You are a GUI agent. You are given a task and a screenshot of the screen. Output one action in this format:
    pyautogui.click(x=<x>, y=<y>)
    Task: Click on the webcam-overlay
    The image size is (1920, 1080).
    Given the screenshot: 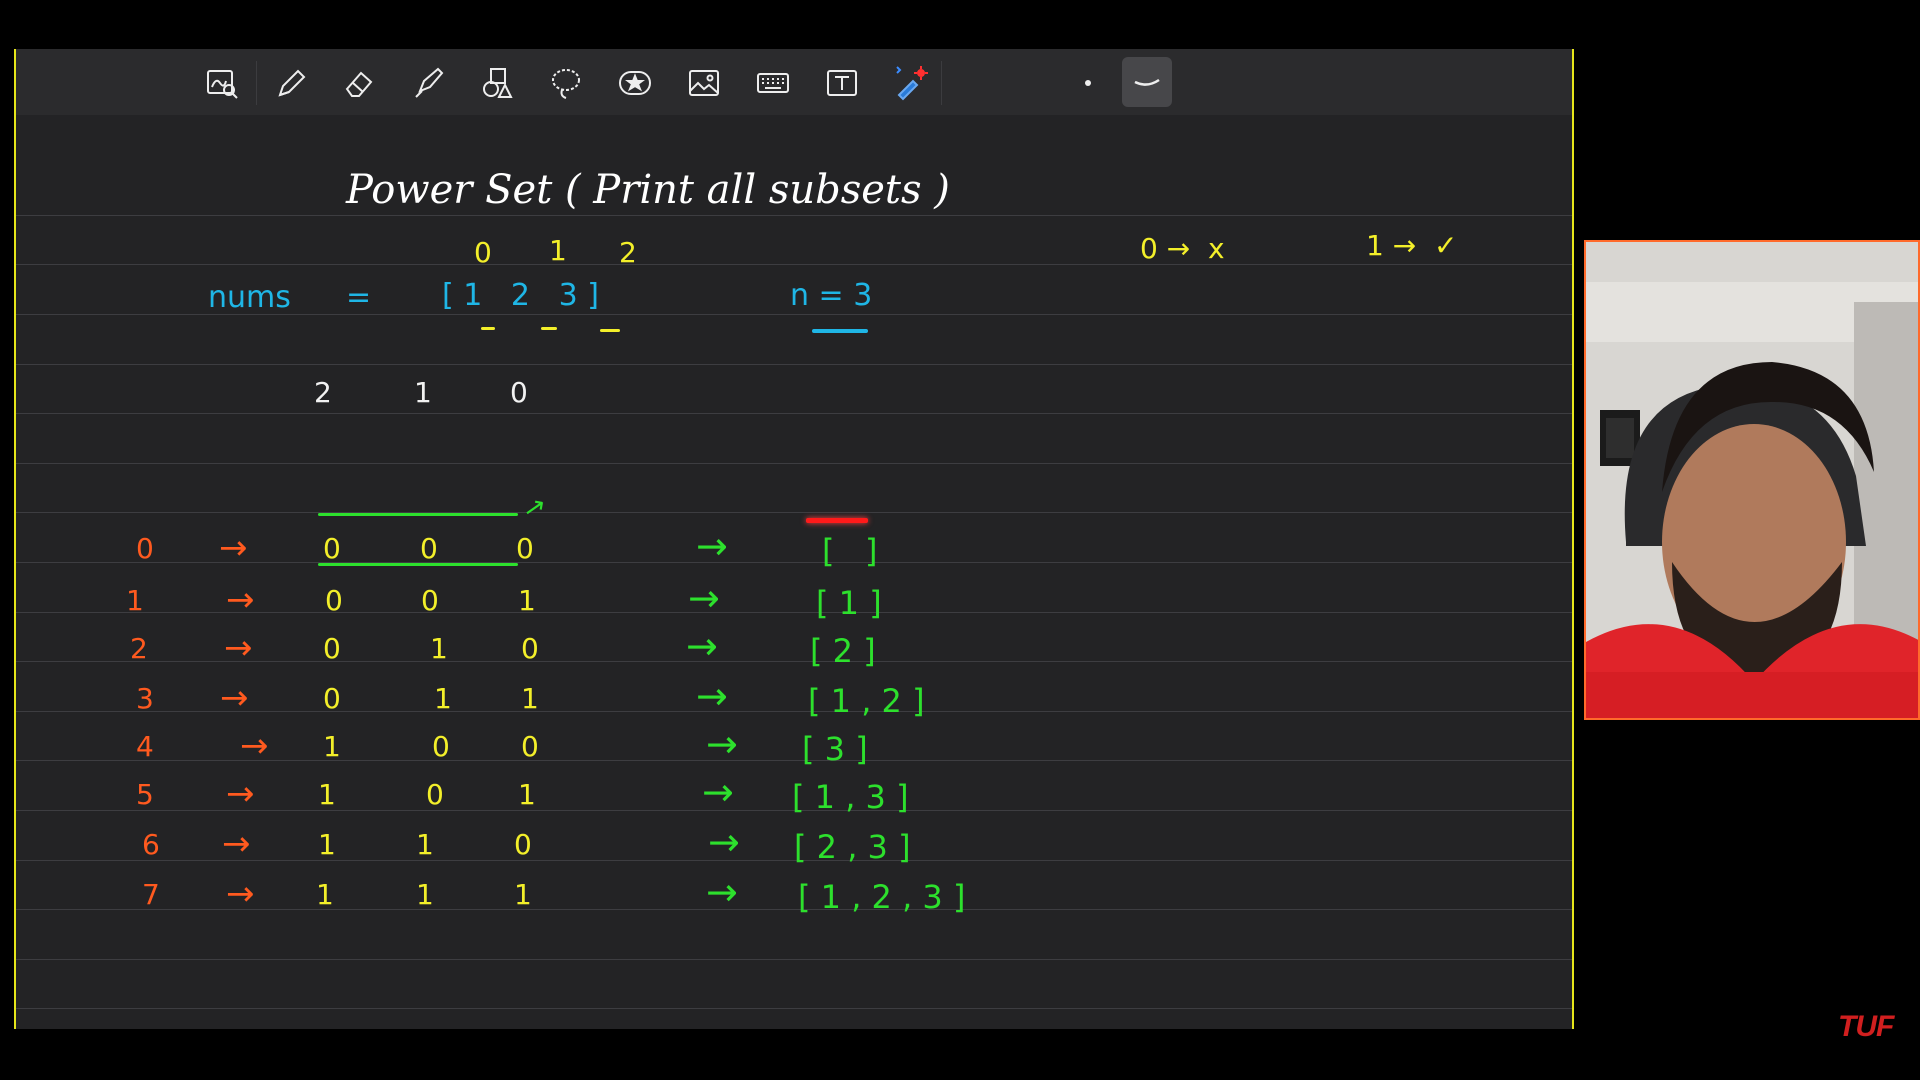 What is the action you would take?
    pyautogui.click(x=1752, y=480)
    